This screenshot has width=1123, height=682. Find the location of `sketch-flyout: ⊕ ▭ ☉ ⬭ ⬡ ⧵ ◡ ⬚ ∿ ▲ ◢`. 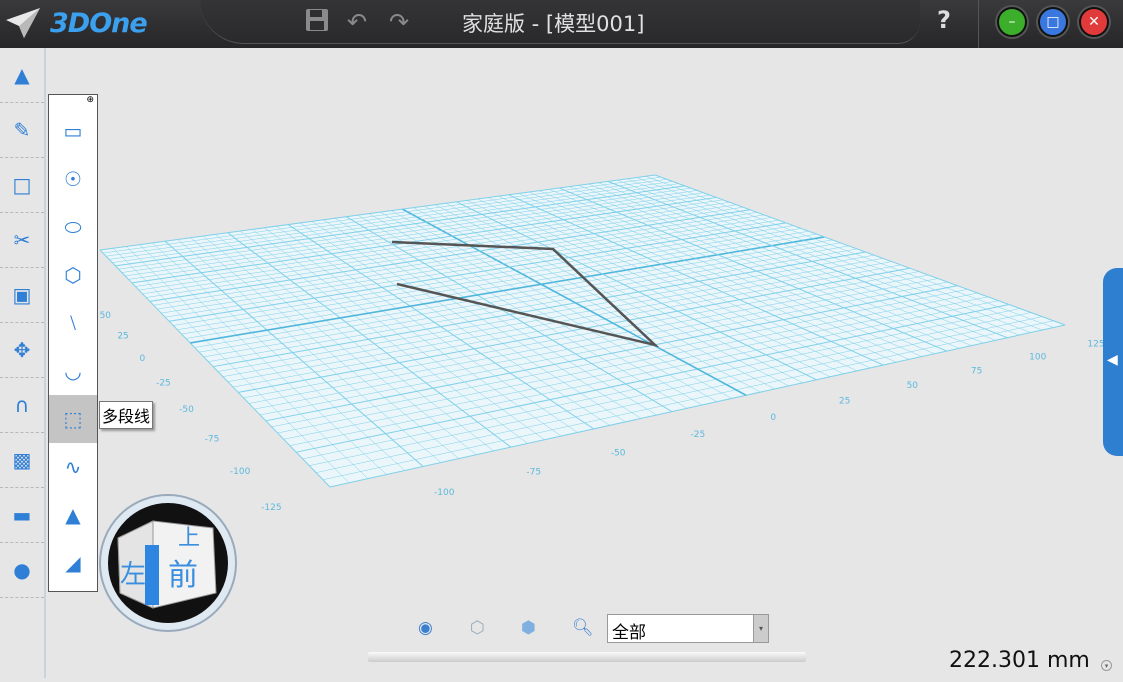

sketch-flyout: ⊕ ▭ ☉ ⬭ ⬡ ⧵ ◡ ⬚ ∿ ▲ ◢ is located at coordinates (73, 343).